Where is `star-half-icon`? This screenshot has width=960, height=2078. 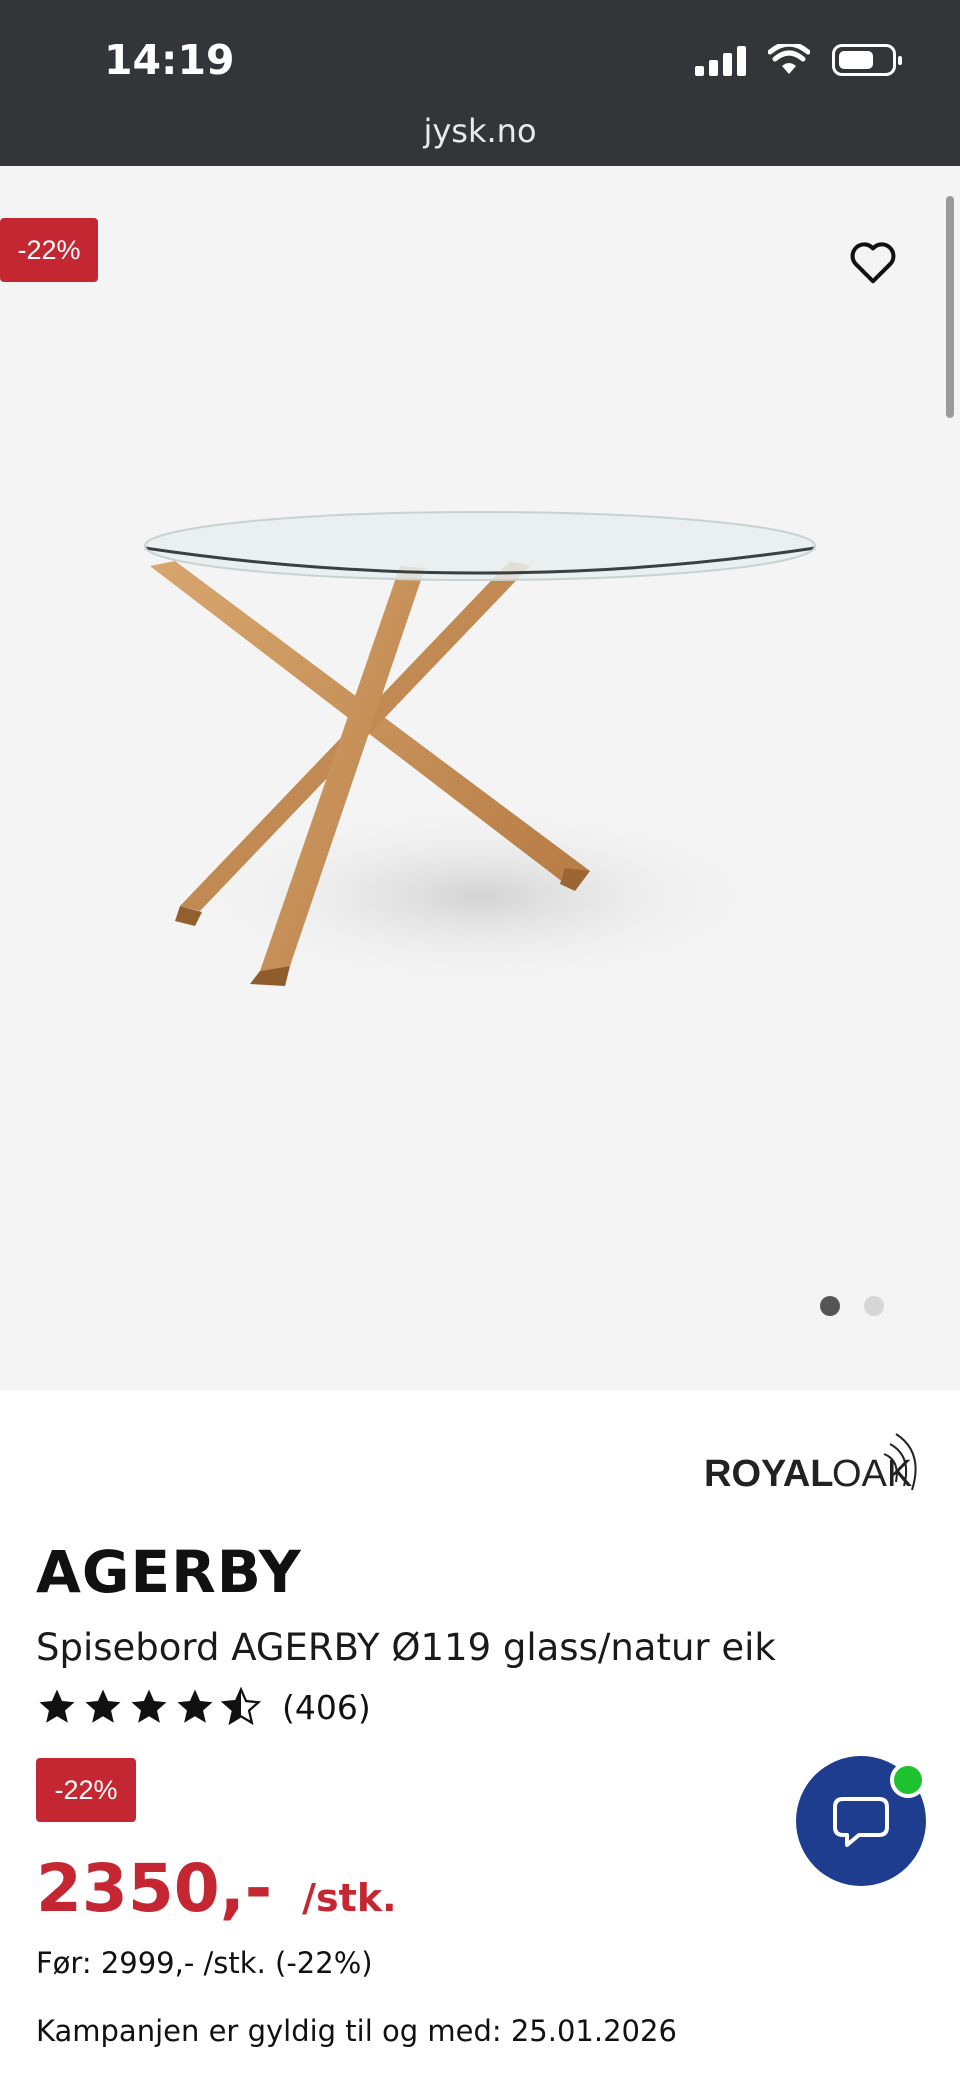
star-half-icon is located at coordinates (241, 1706).